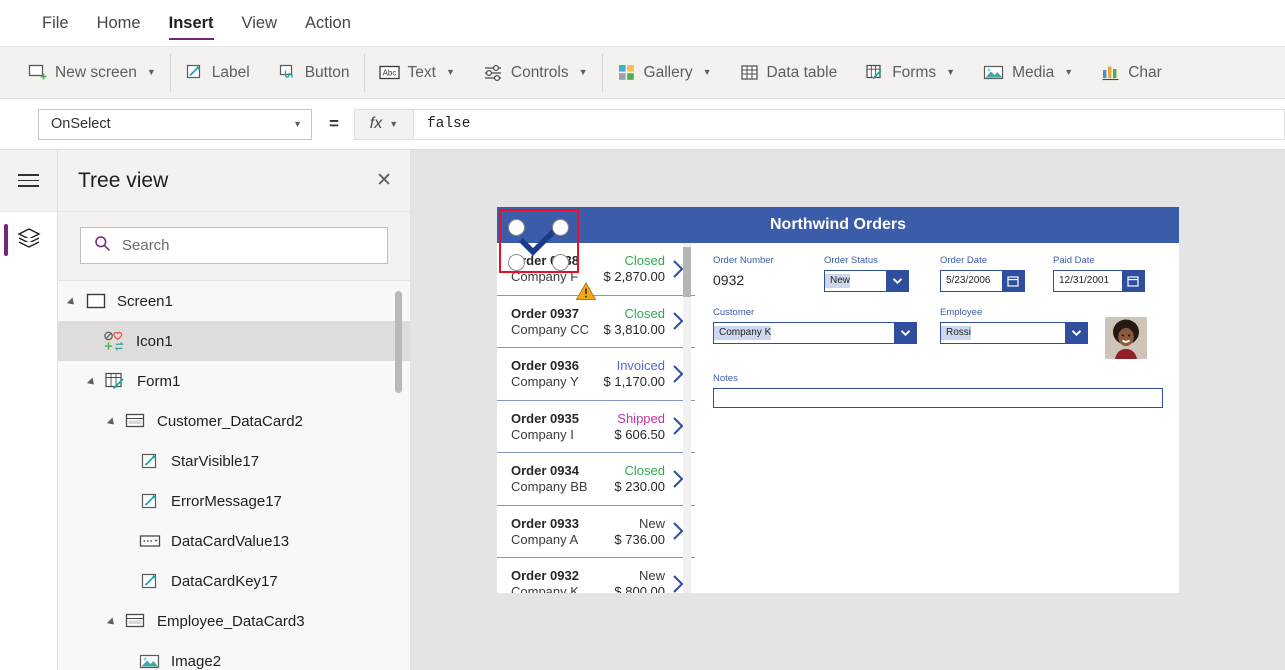 This screenshot has width=1285, height=670. I want to click on forms-icon, so click(874, 72).